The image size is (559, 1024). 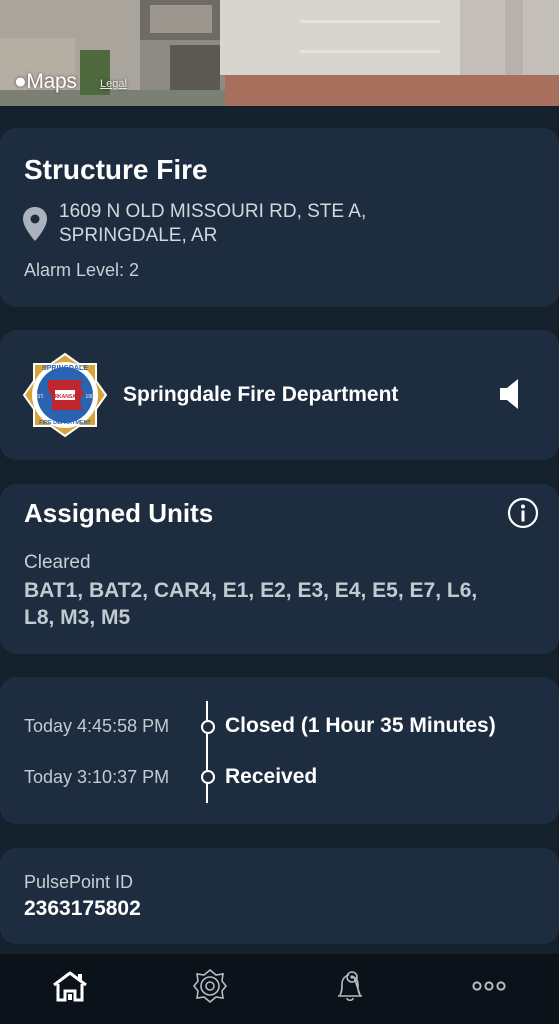 What do you see at coordinates (119, 513) in the screenshot?
I see `assigned-units-title: Assigned Units` at bounding box center [119, 513].